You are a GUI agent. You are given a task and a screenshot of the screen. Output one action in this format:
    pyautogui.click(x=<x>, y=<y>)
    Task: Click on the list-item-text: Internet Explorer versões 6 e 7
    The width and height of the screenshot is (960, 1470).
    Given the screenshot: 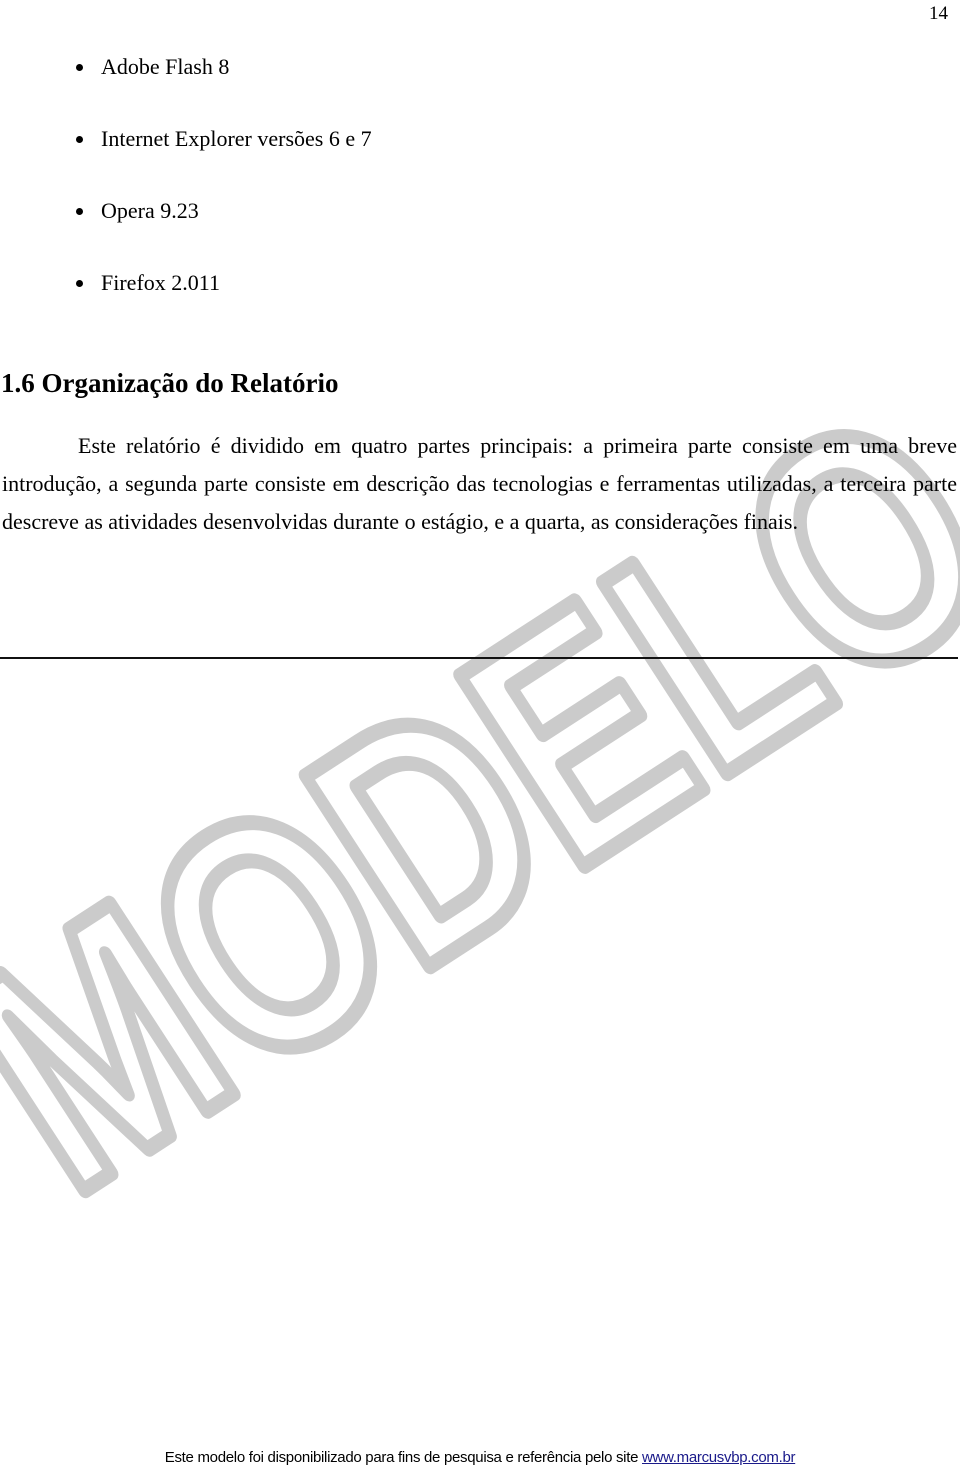 What is the action you would take?
    pyautogui.click(x=236, y=138)
    